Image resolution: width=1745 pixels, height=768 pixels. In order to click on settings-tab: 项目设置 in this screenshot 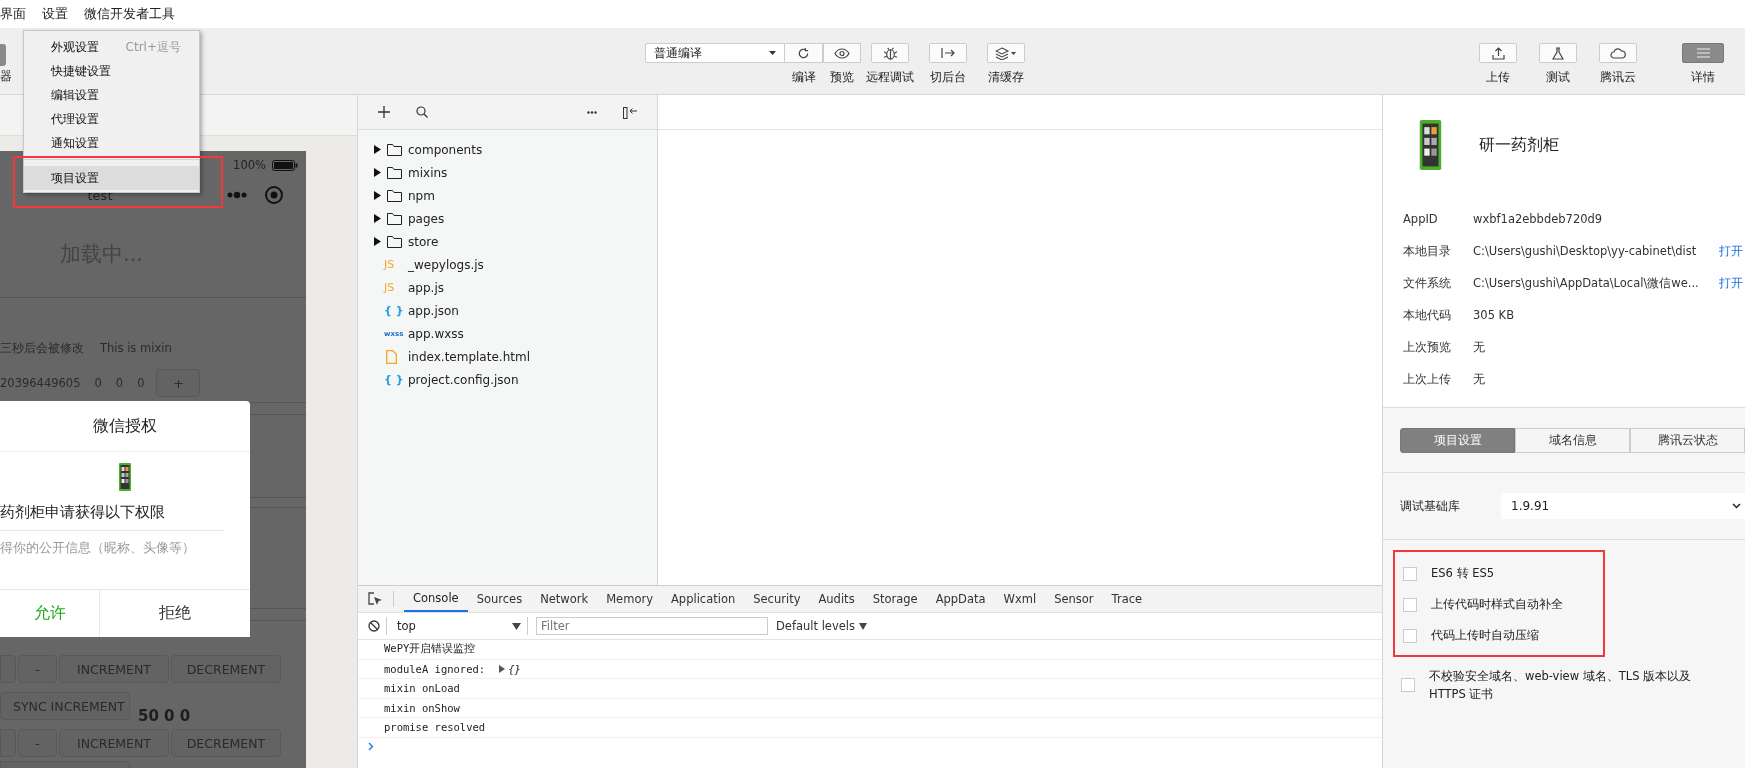, I will do `click(1457, 440)`.